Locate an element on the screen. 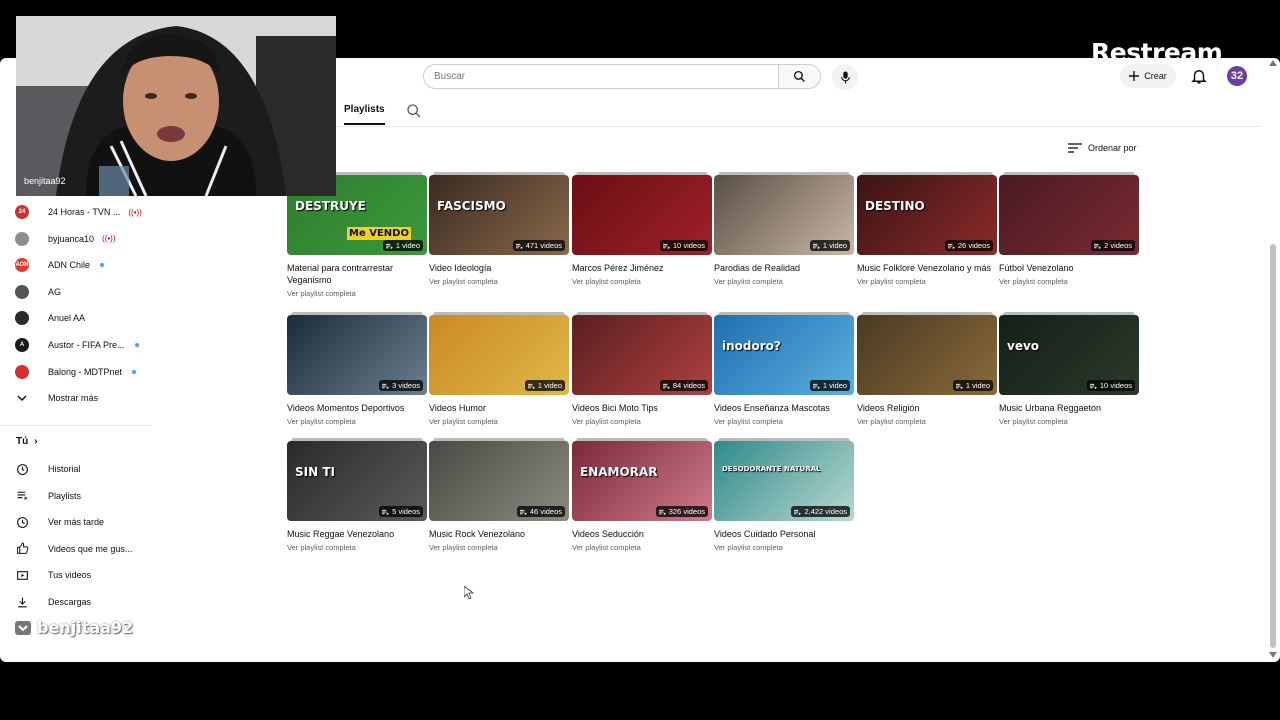  playlist-icon is located at coordinates (1093, 386).